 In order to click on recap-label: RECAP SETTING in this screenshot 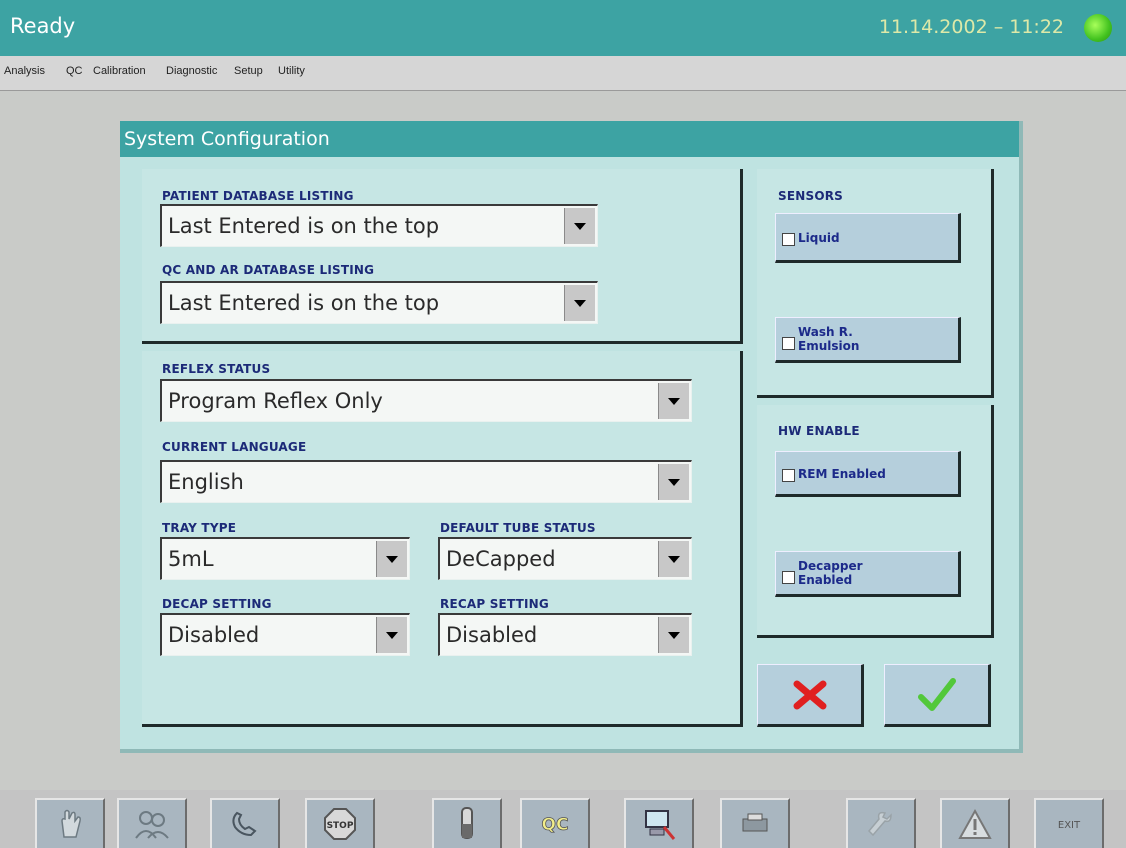, I will do `click(494, 604)`.